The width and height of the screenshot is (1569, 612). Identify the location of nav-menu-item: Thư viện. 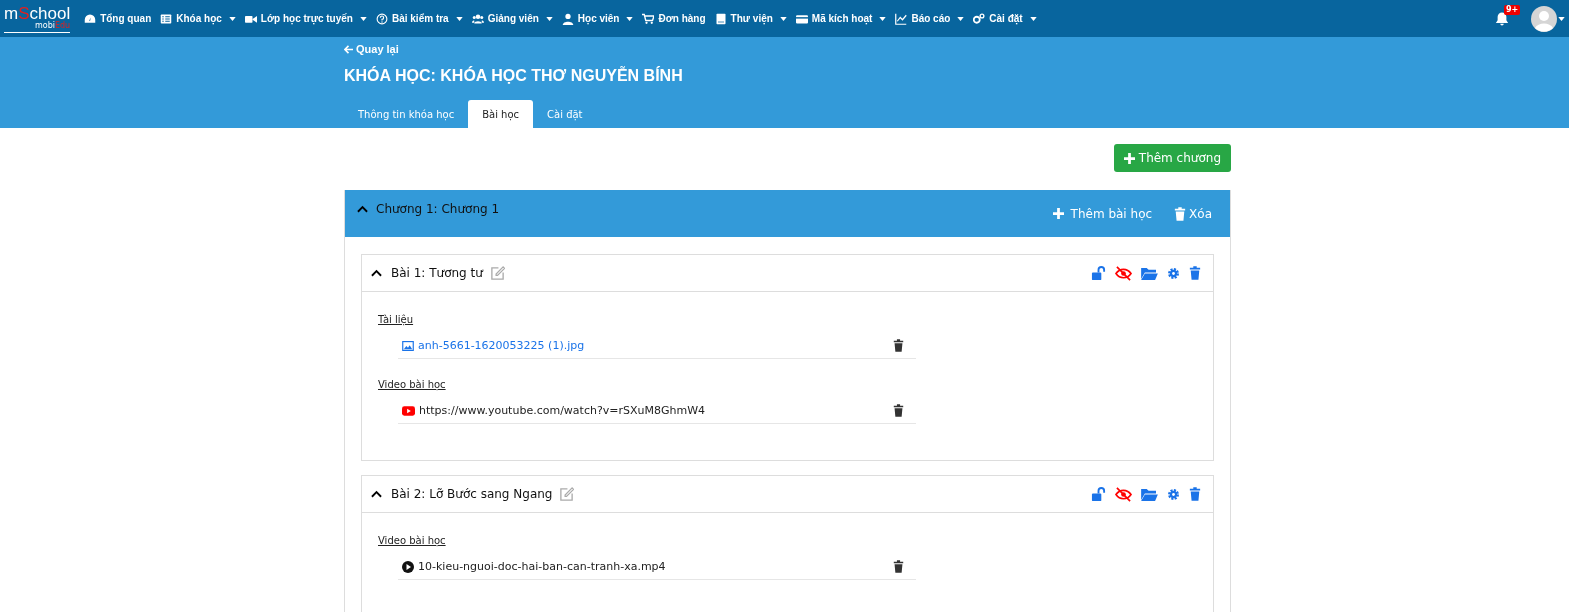
(750, 18).